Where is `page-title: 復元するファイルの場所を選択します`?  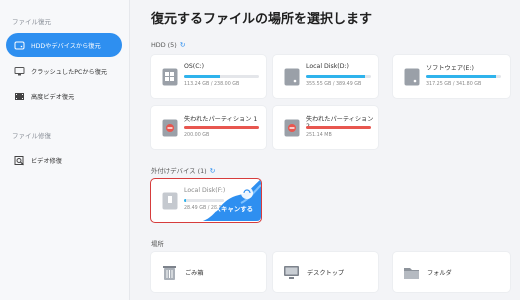 page-title: 復元するファイルの場所を選択します is located at coordinates (262, 19).